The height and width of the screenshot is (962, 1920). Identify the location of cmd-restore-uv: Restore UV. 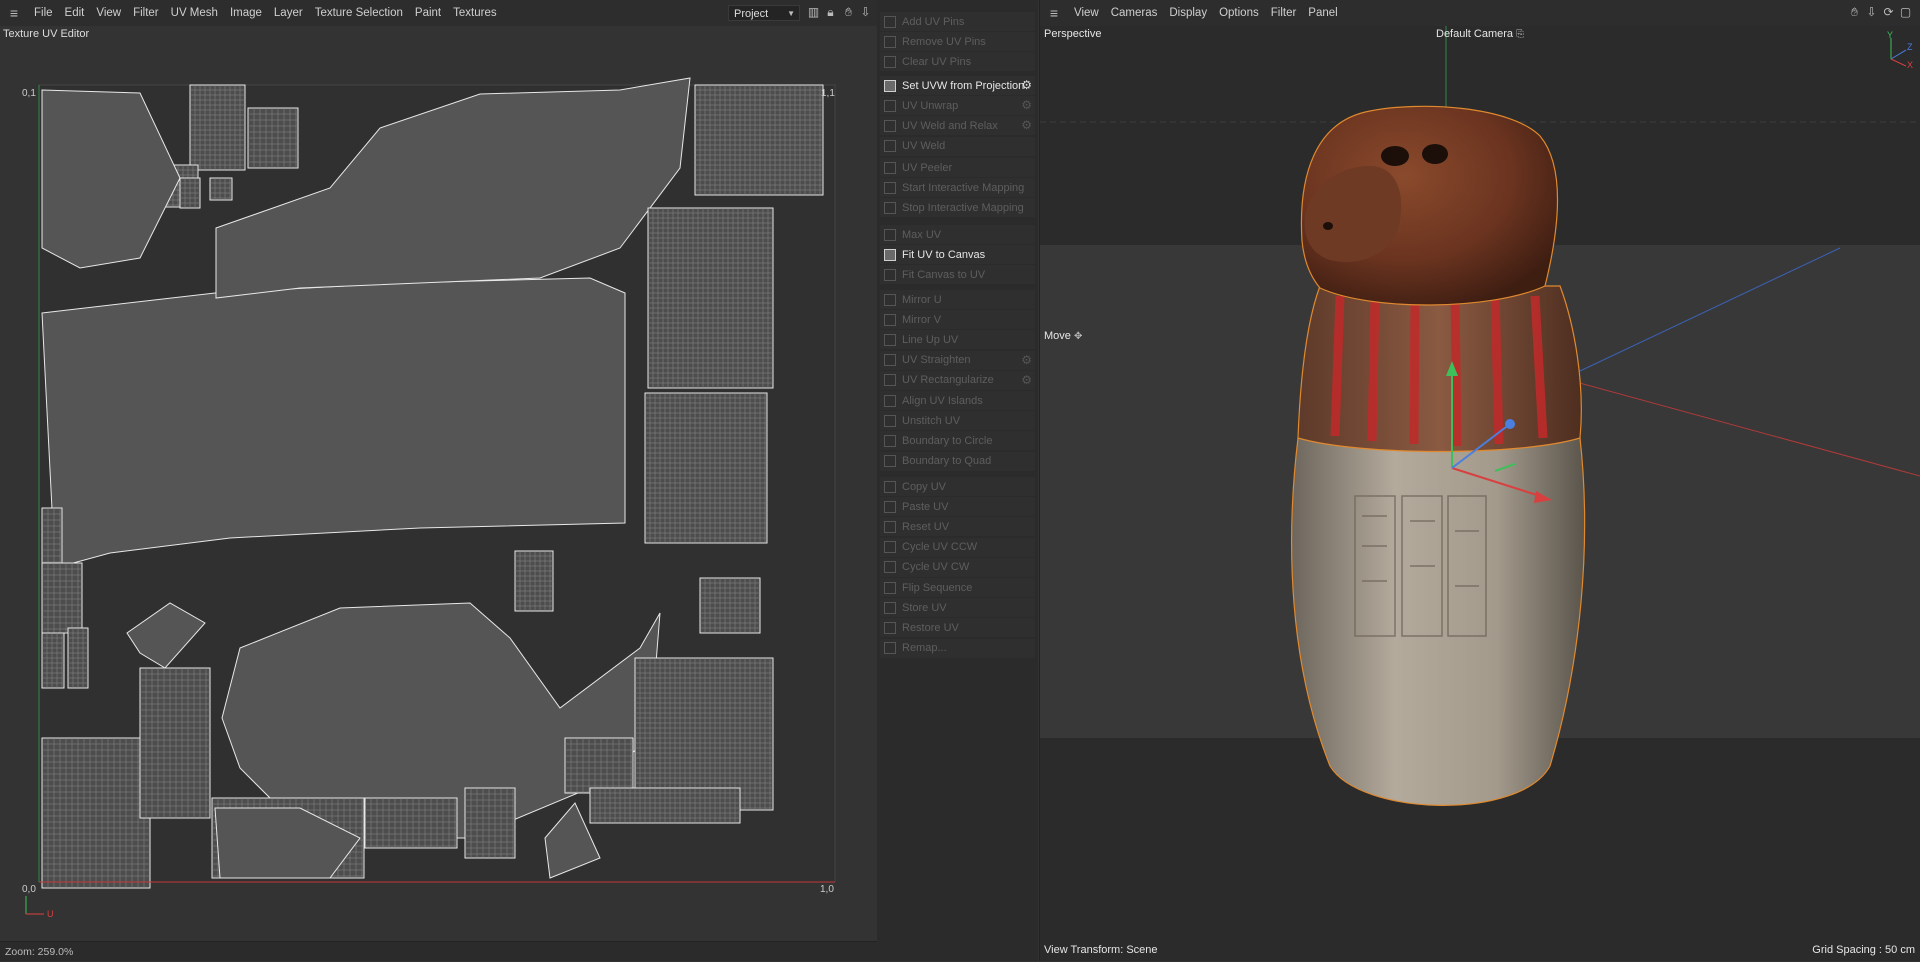
(957, 628).